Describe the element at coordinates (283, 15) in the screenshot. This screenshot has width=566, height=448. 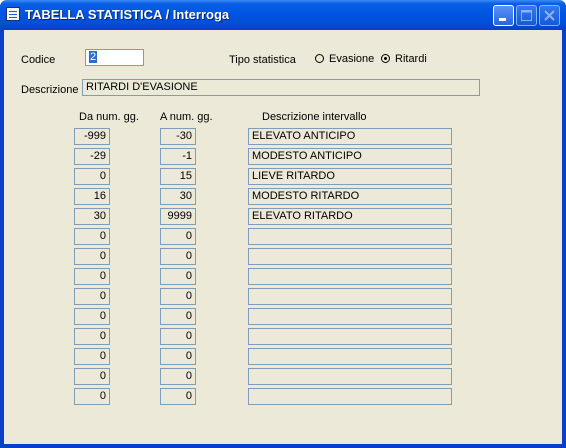
I see `title-bar: TABELLA STATISTICA / Interroga` at that location.